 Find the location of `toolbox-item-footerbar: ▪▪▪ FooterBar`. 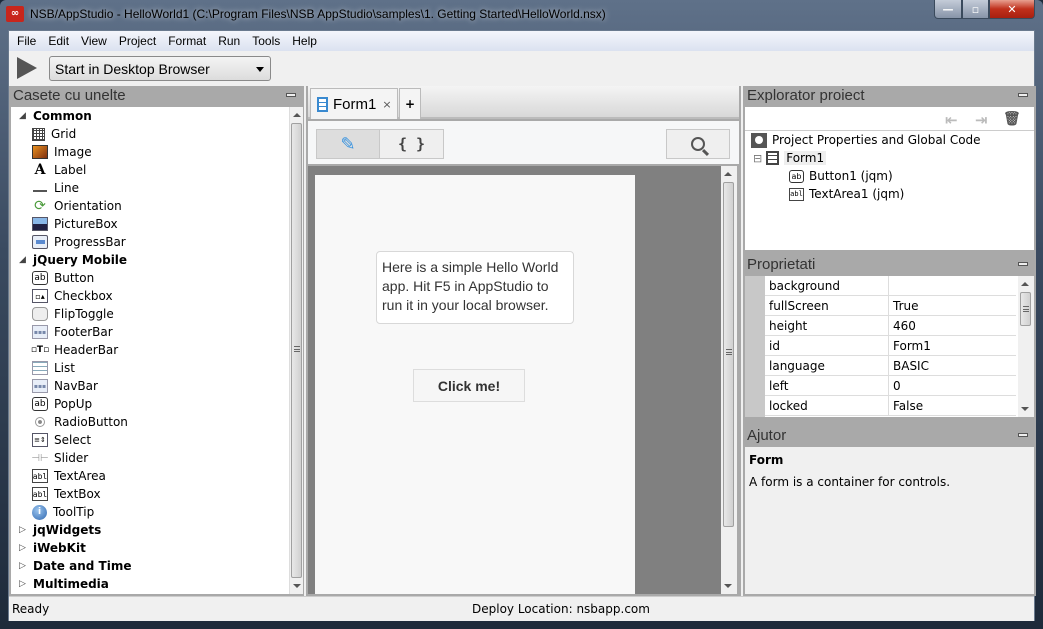

toolbox-item-footerbar: ▪▪▪ FooterBar is located at coordinates (150, 332).